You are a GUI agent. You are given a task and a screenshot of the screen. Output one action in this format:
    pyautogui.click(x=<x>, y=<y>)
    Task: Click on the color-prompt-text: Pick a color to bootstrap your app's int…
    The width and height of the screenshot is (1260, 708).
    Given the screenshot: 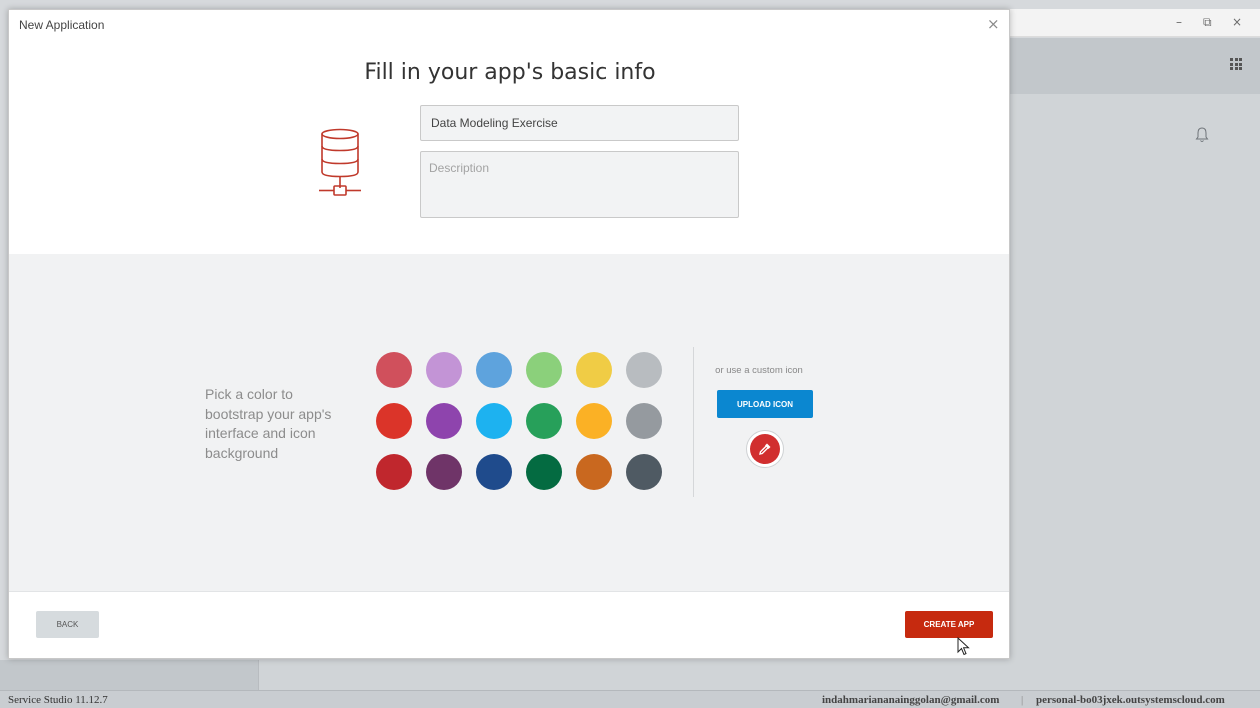 What is the action you would take?
    pyautogui.click(x=268, y=423)
    